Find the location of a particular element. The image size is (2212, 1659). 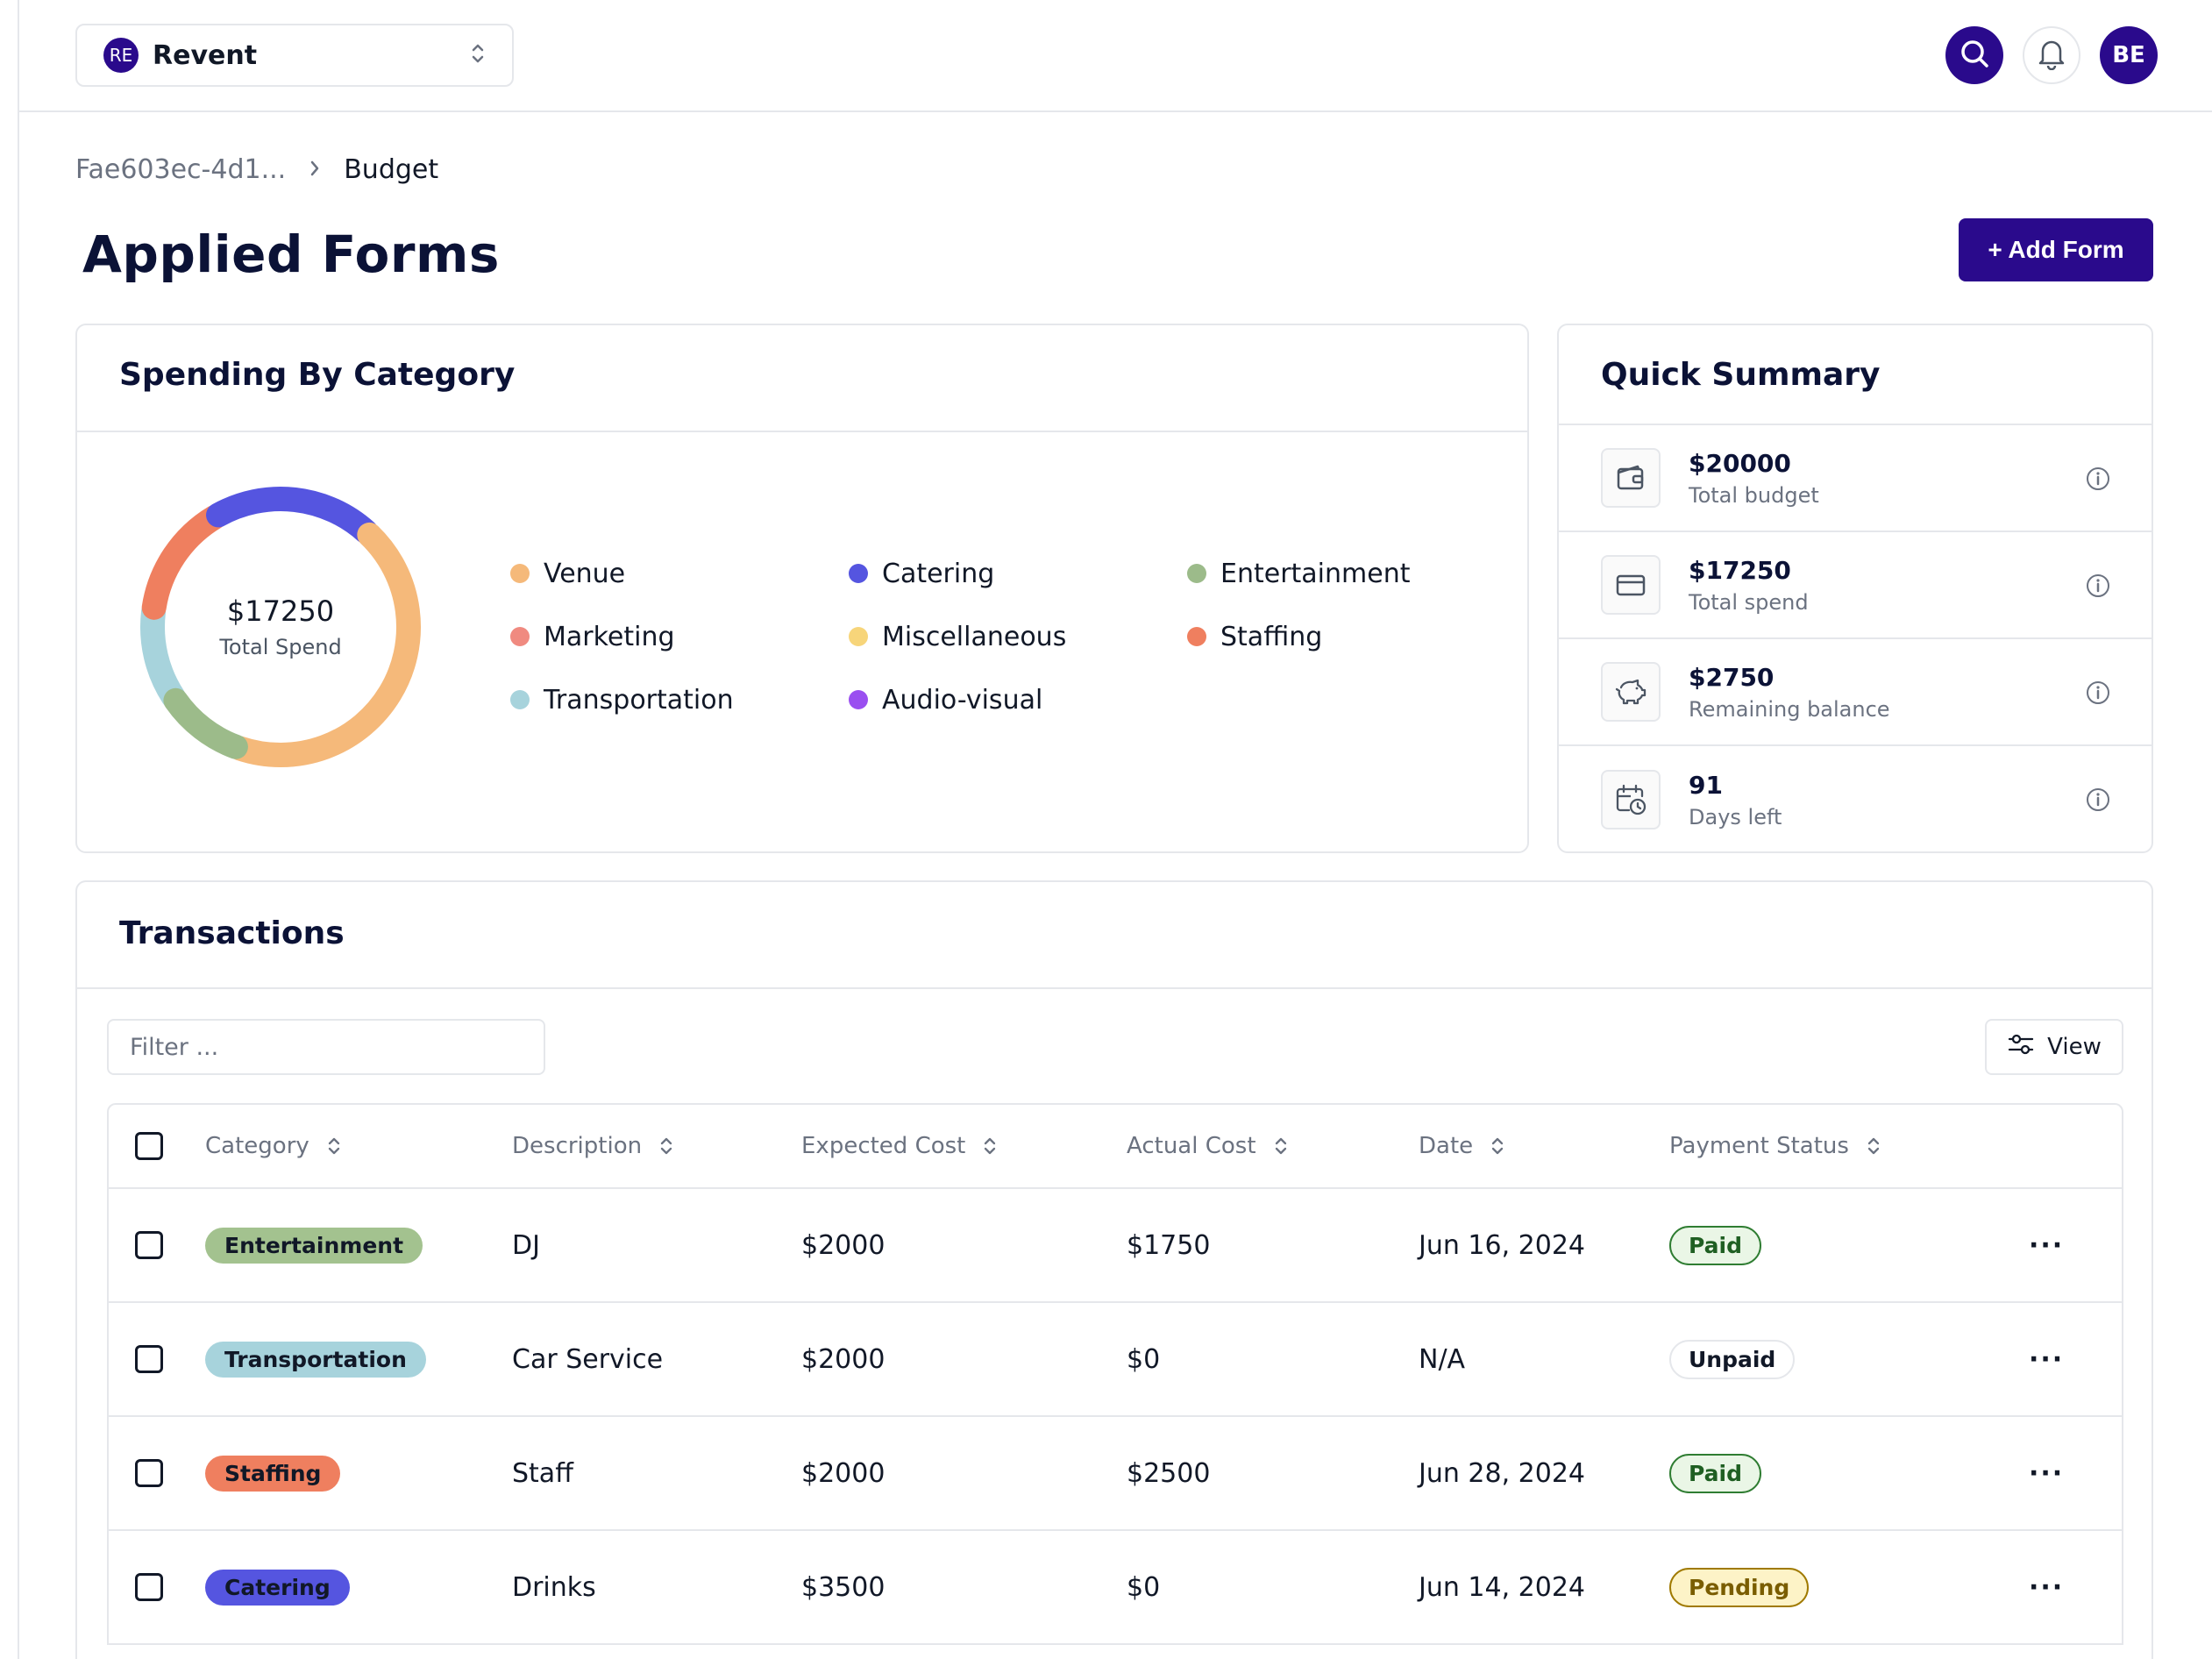

column-header-actual-cost: Actual Cost is located at coordinates (1207, 1146).